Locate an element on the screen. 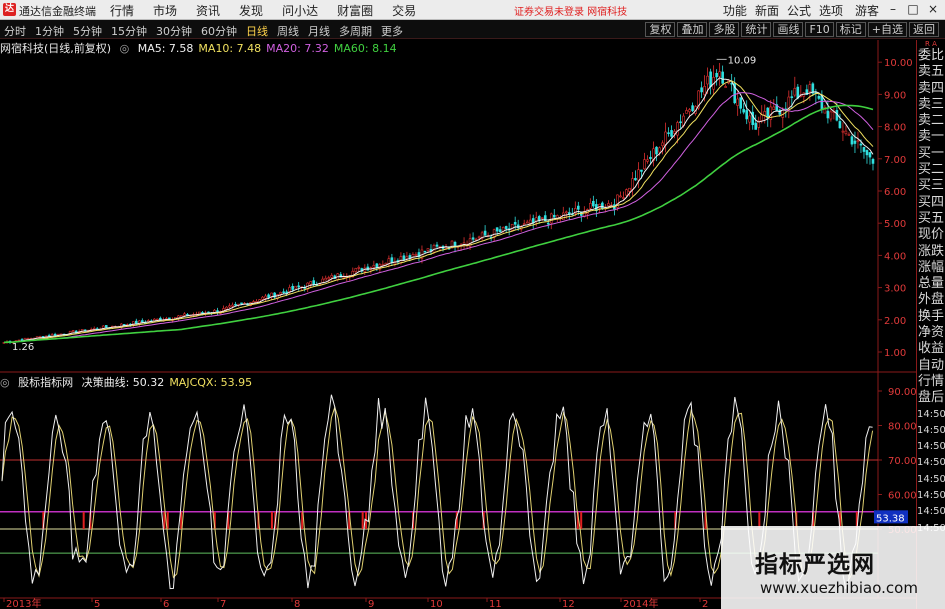 This screenshot has width=945, height=609. panel-item-21: 盘后 is located at coordinates (930, 398).